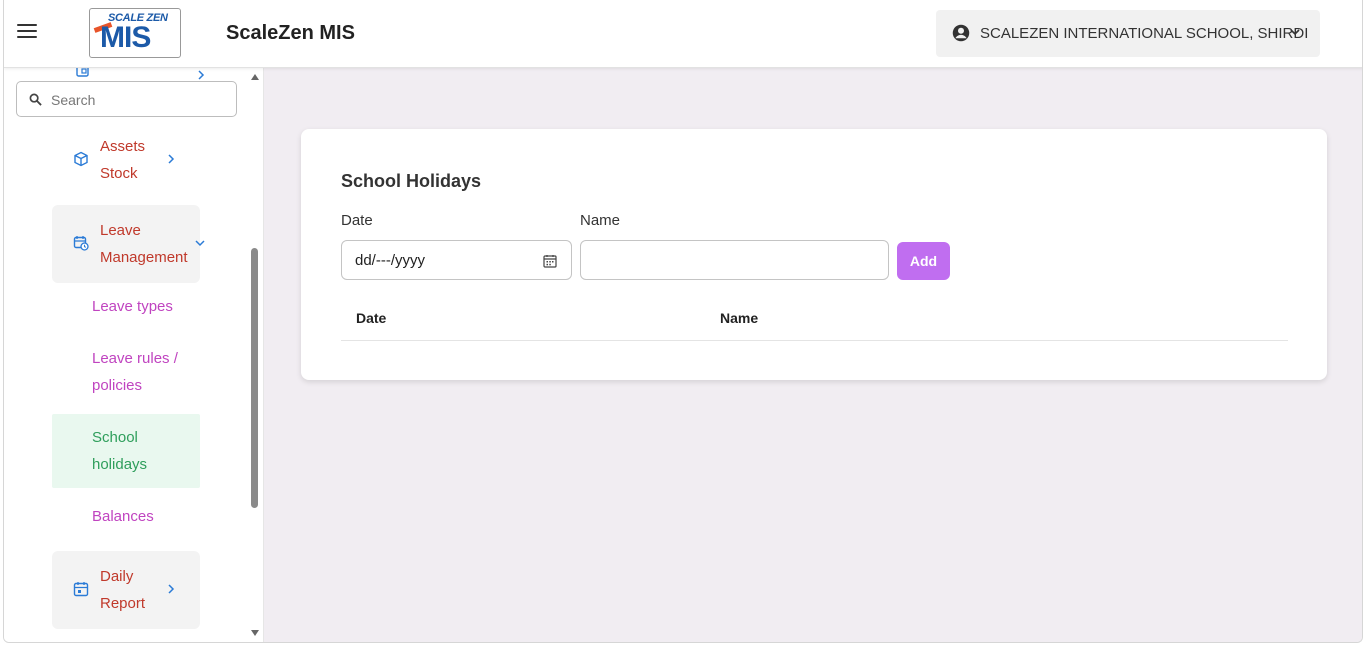  Describe the element at coordinates (117, 385) in the screenshot. I see `sidebar-subitem-label: policies` at that location.